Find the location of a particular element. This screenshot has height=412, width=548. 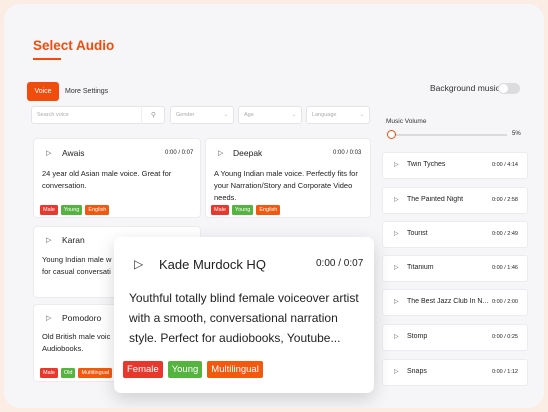

music-track: ▷ The Best Jazz Club In N... 0:00 / 2:00 is located at coordinates (455, 302).